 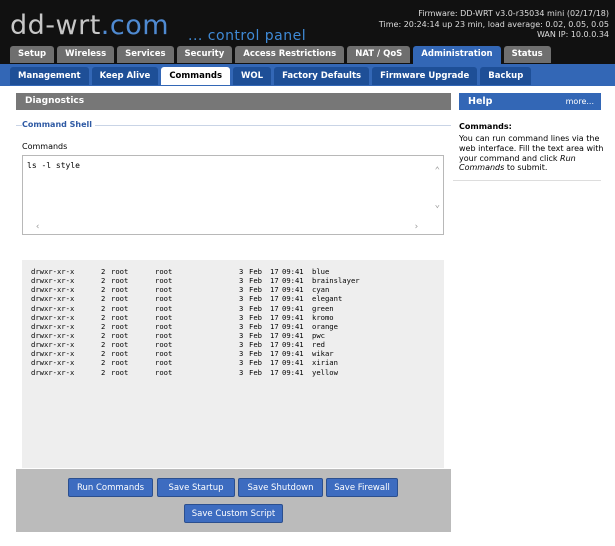 I want to click on save-firewall-button: Save Firewall, so click(x=362, y=487).